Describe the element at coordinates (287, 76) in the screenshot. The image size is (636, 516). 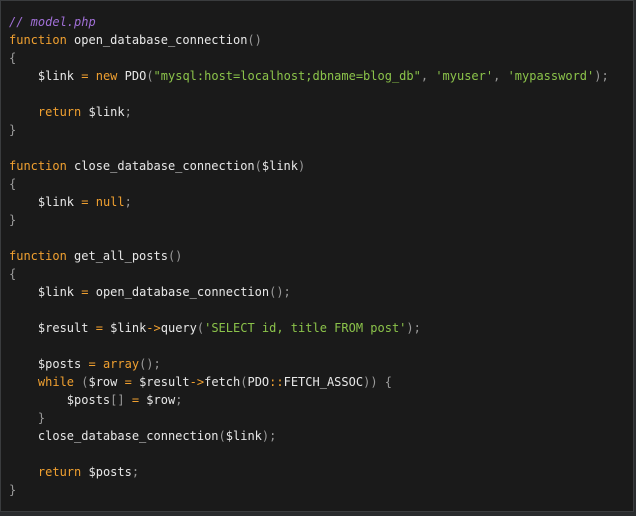
I see `string-literal: "mysql:host=localhost;dbname=blog_db"` at that location.